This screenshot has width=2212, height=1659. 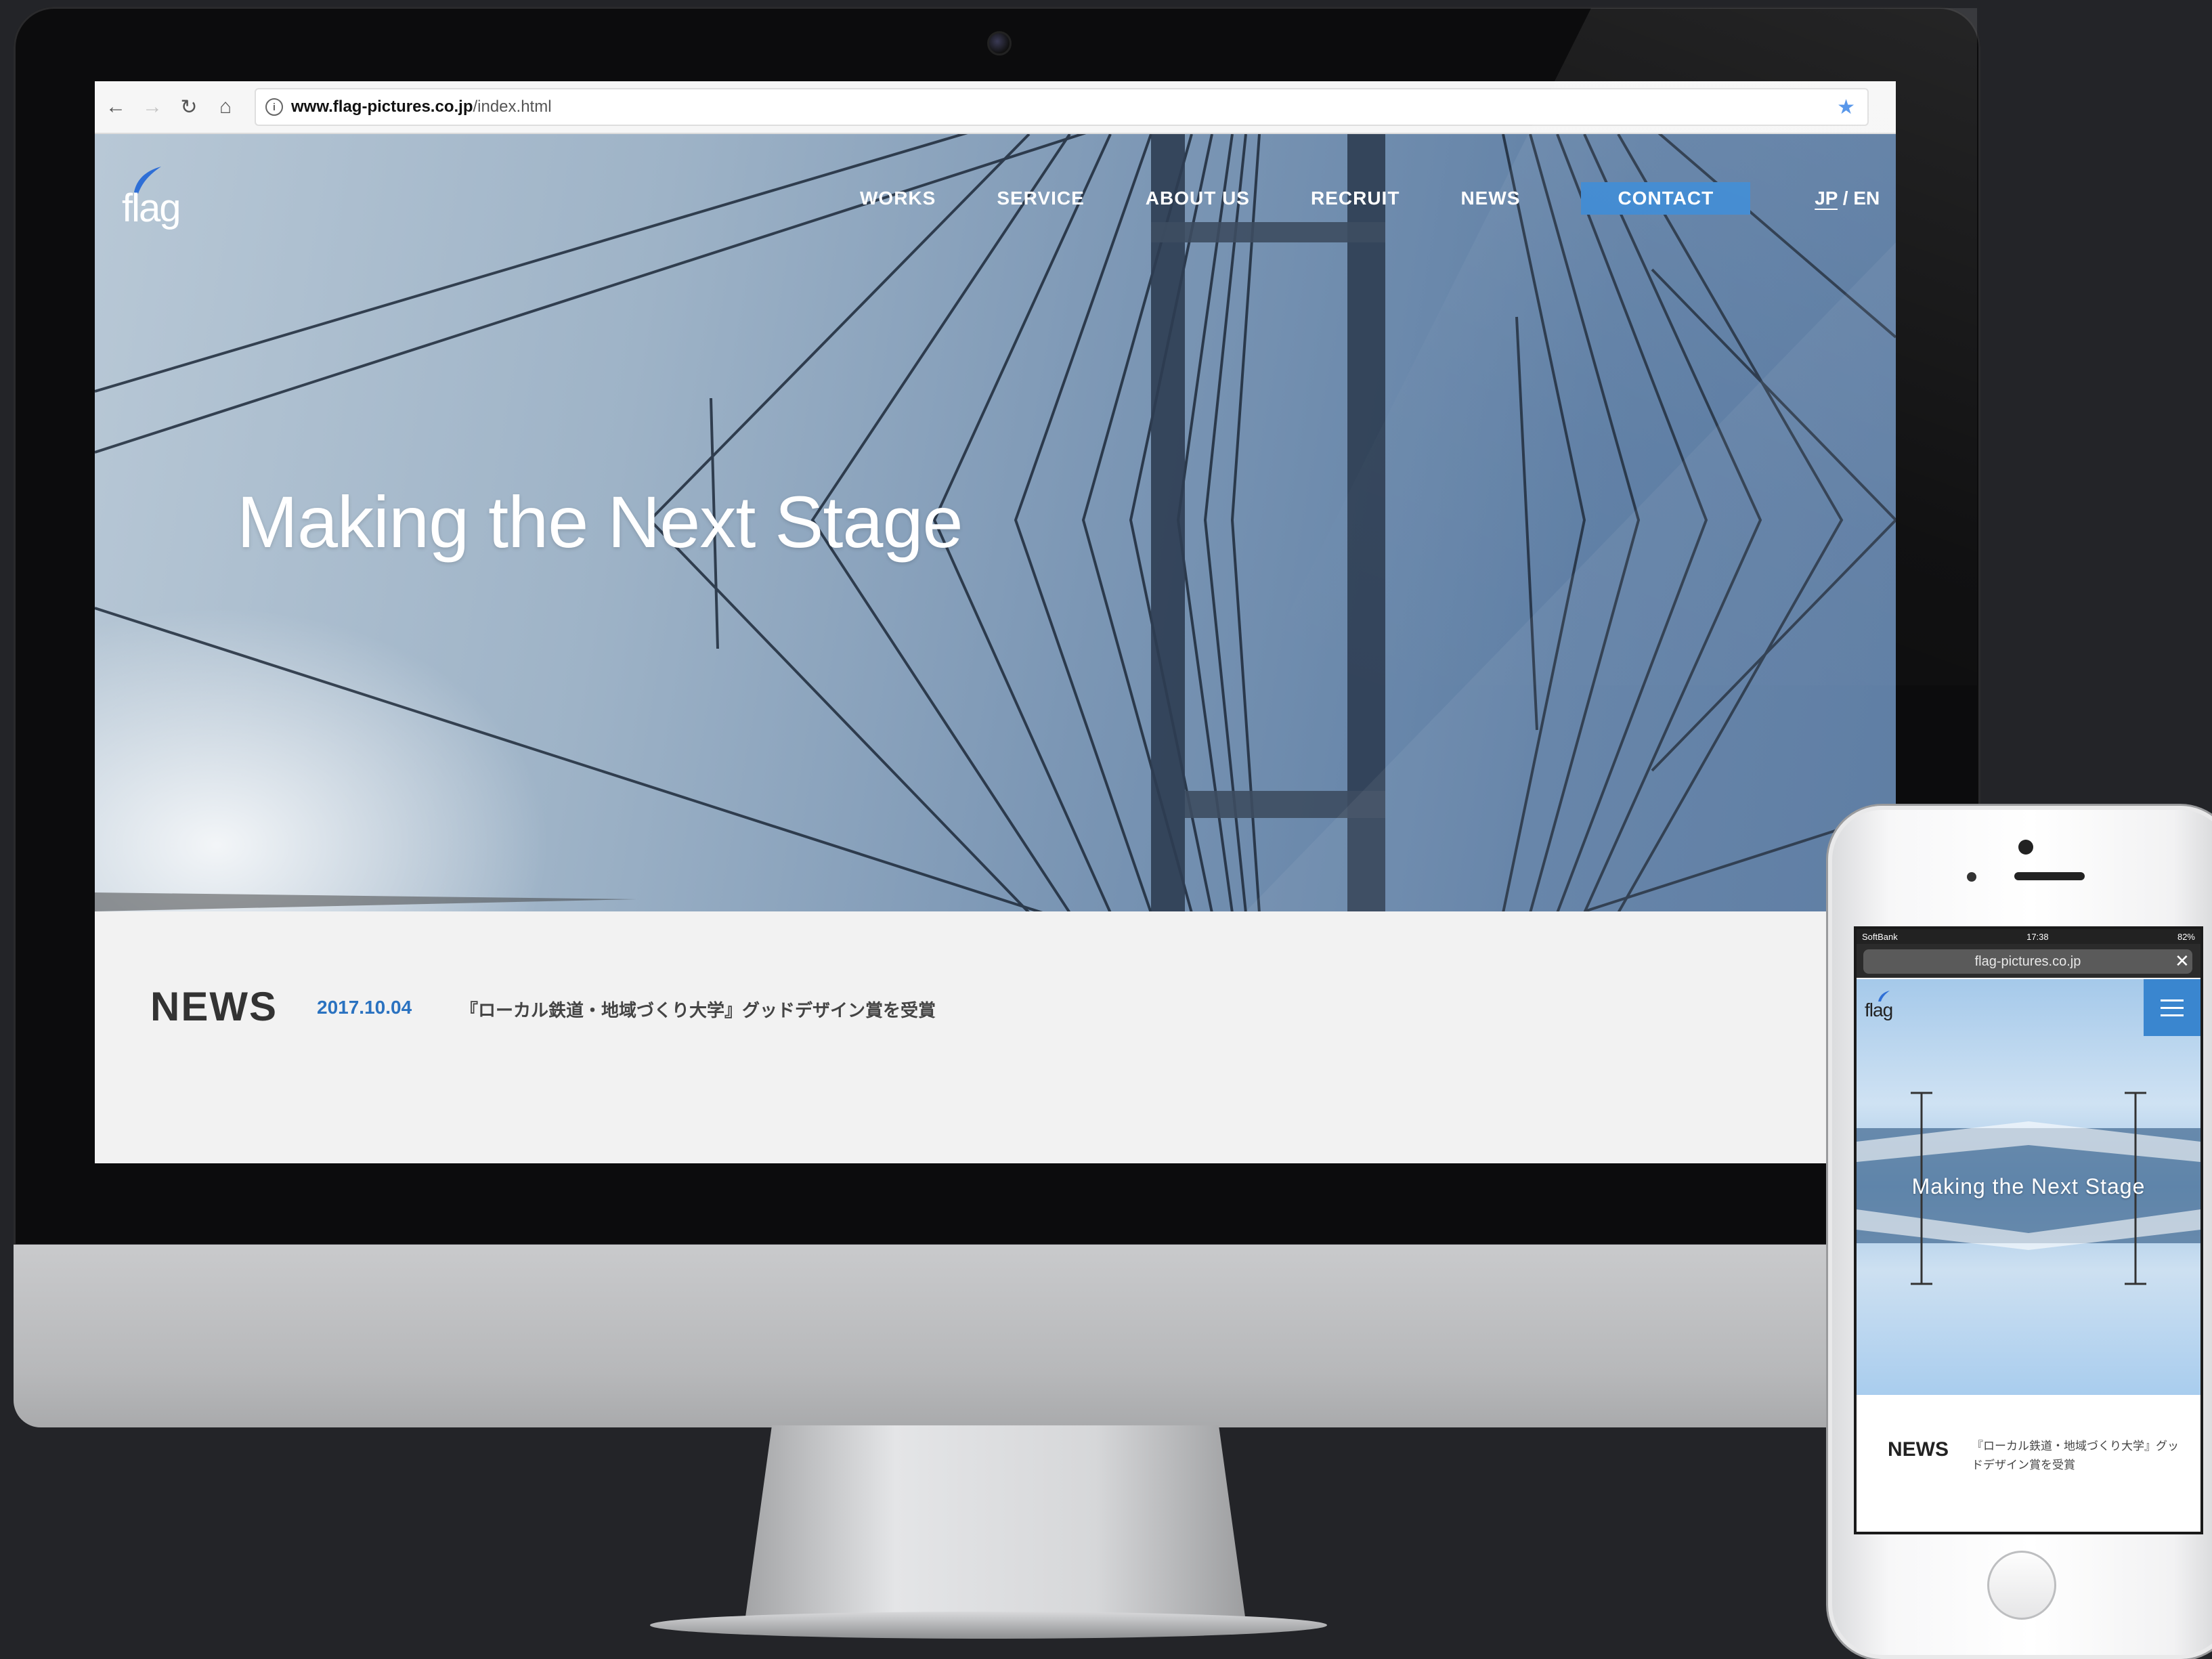 What do you see at coordinates (1866, 198) in the screenshot?
I see `lang-en: EN` at bounding box center [1866, 198].